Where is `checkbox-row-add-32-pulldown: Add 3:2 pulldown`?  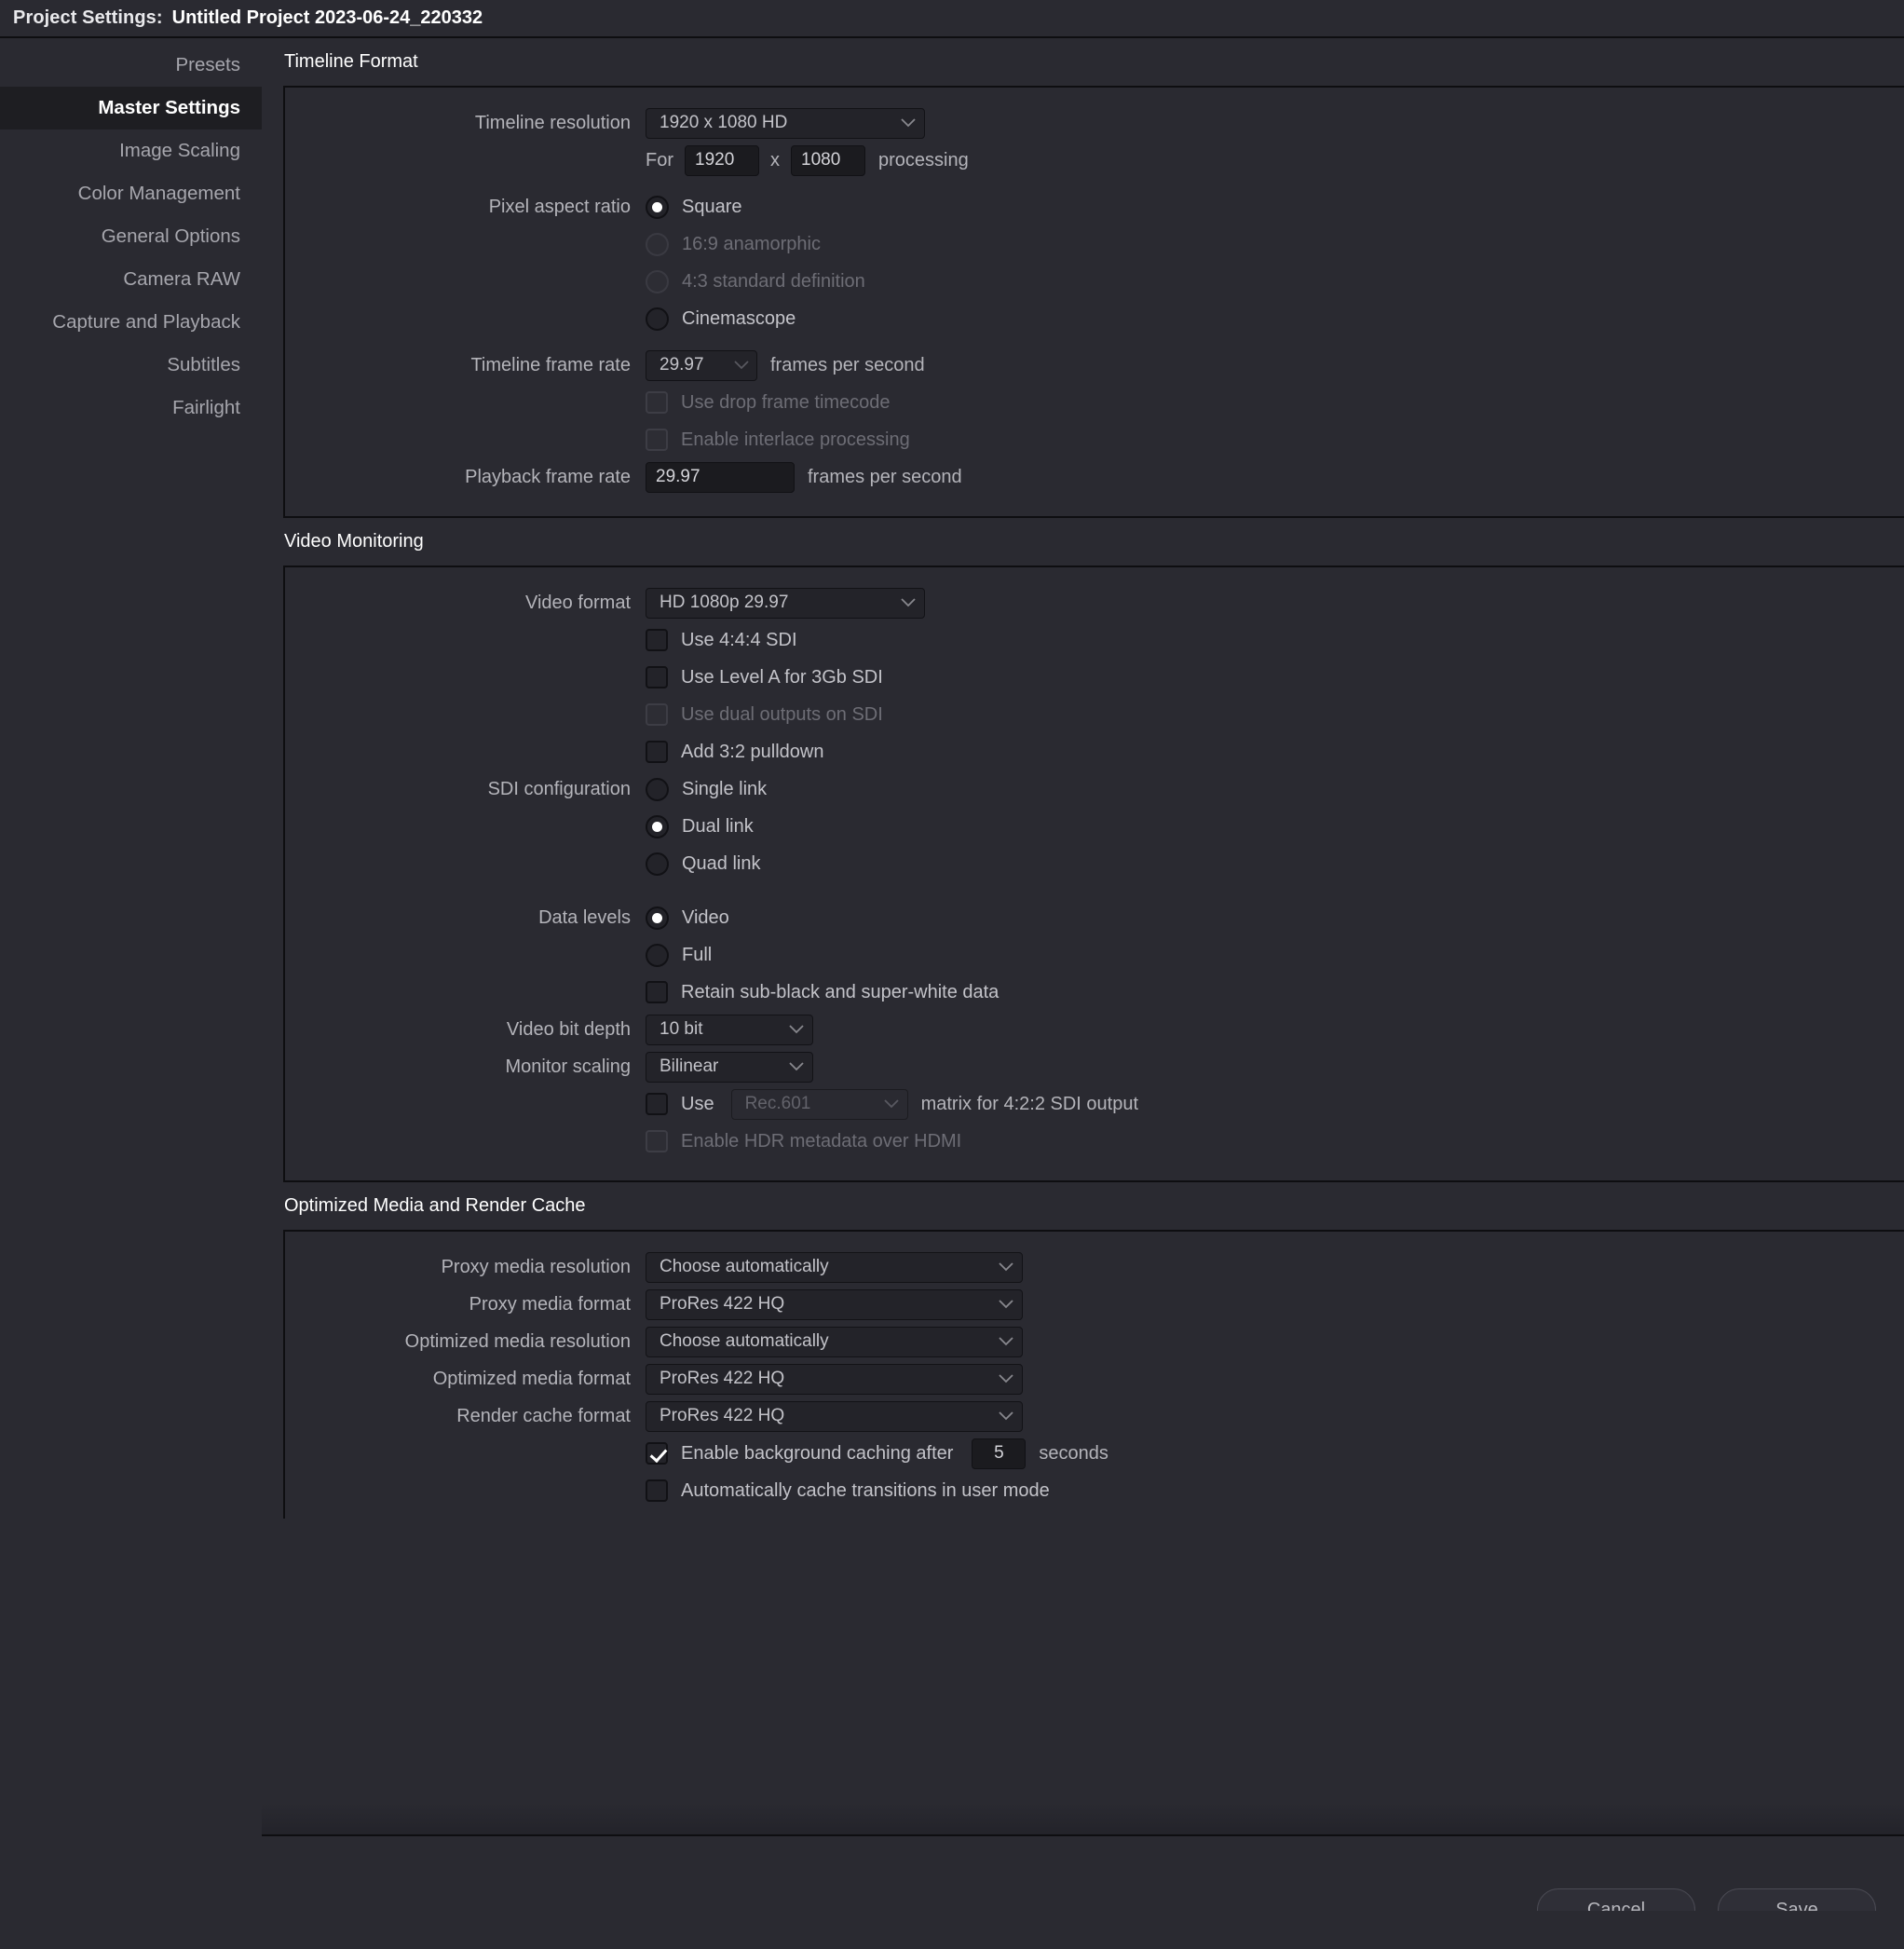
checkbox-row-add-32-pulldown: Add 3:2 pulldown is located at coordinates (734, 752).